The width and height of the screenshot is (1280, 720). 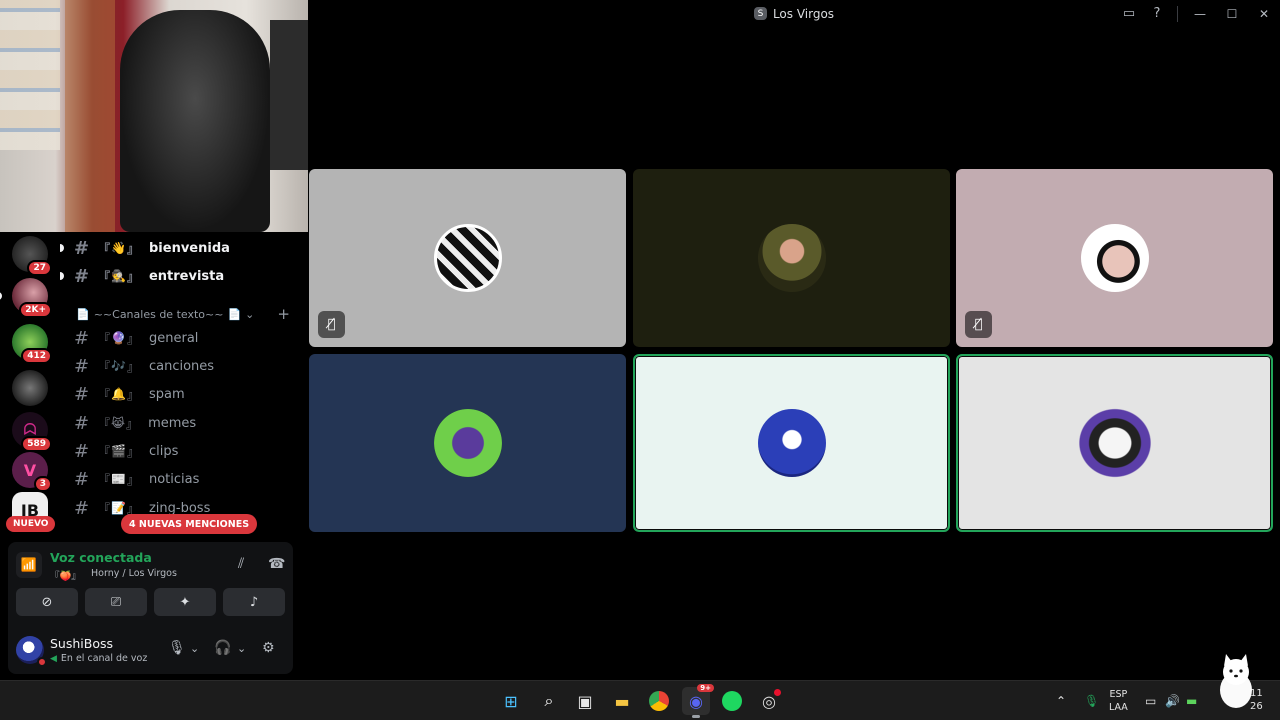 I want to click on language-code: ESP, so click(x=1118, y=694).